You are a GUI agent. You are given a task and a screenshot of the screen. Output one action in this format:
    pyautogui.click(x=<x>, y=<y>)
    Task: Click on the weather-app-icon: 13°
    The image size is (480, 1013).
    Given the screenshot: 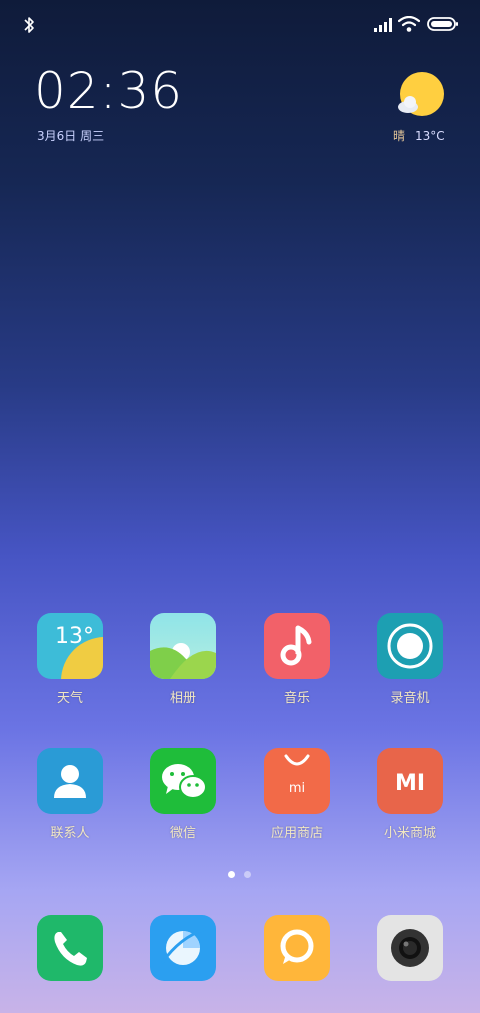 What is the action you would take?
    pyautogui.click(x=70, y=646)
    